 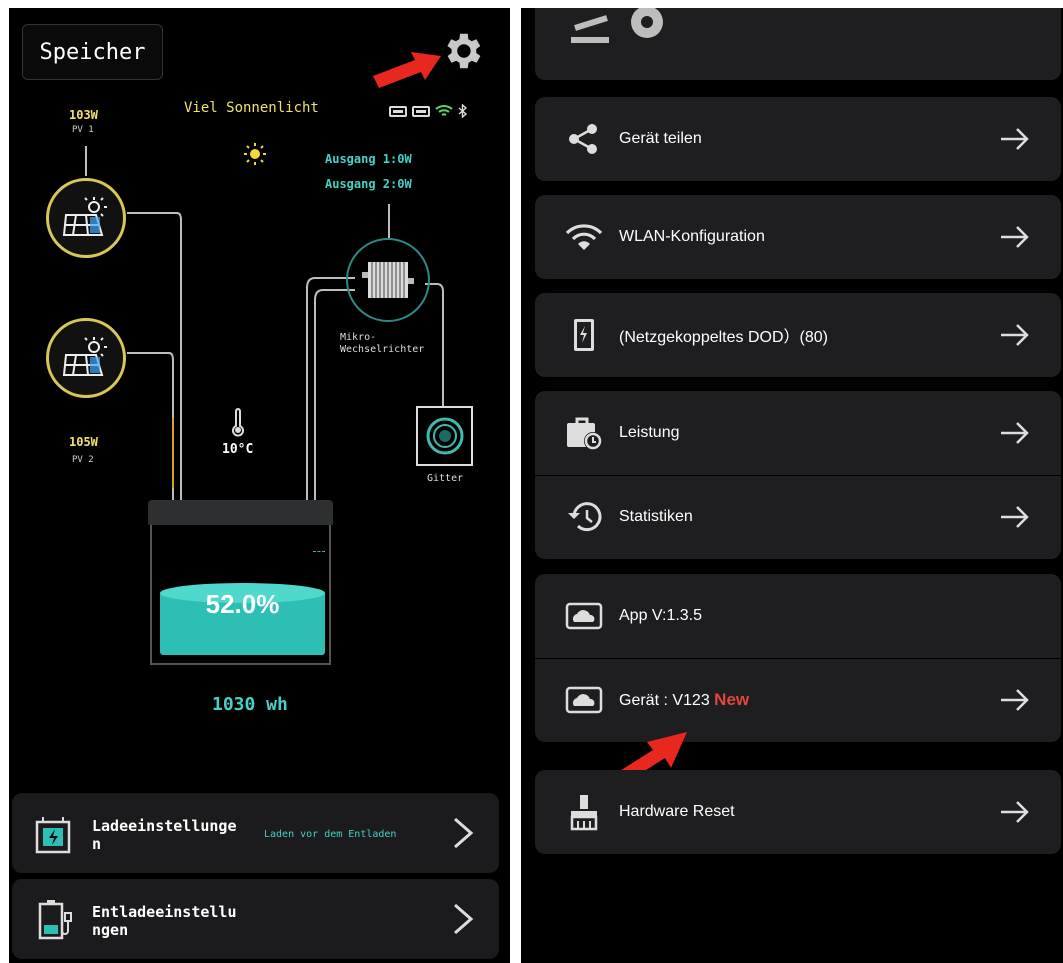 What do you see at coordinates (617, 25) in the screenshot?
I see `cut-off-icon` at bounding box center [617, 25].